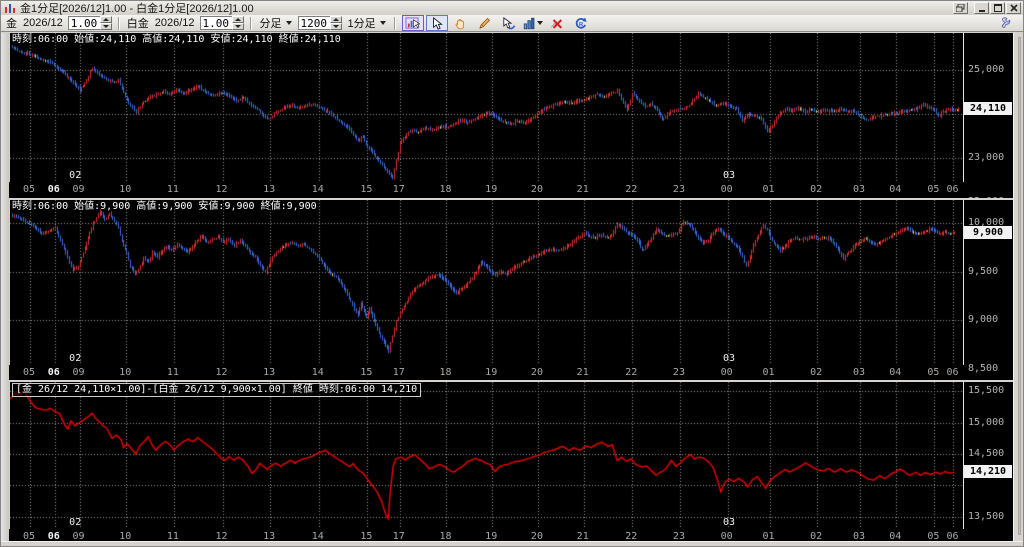 Image resolution: width=1024 pixels, height=547 pixels. I want to click on x-tick-label: 02, so click(816, 189).